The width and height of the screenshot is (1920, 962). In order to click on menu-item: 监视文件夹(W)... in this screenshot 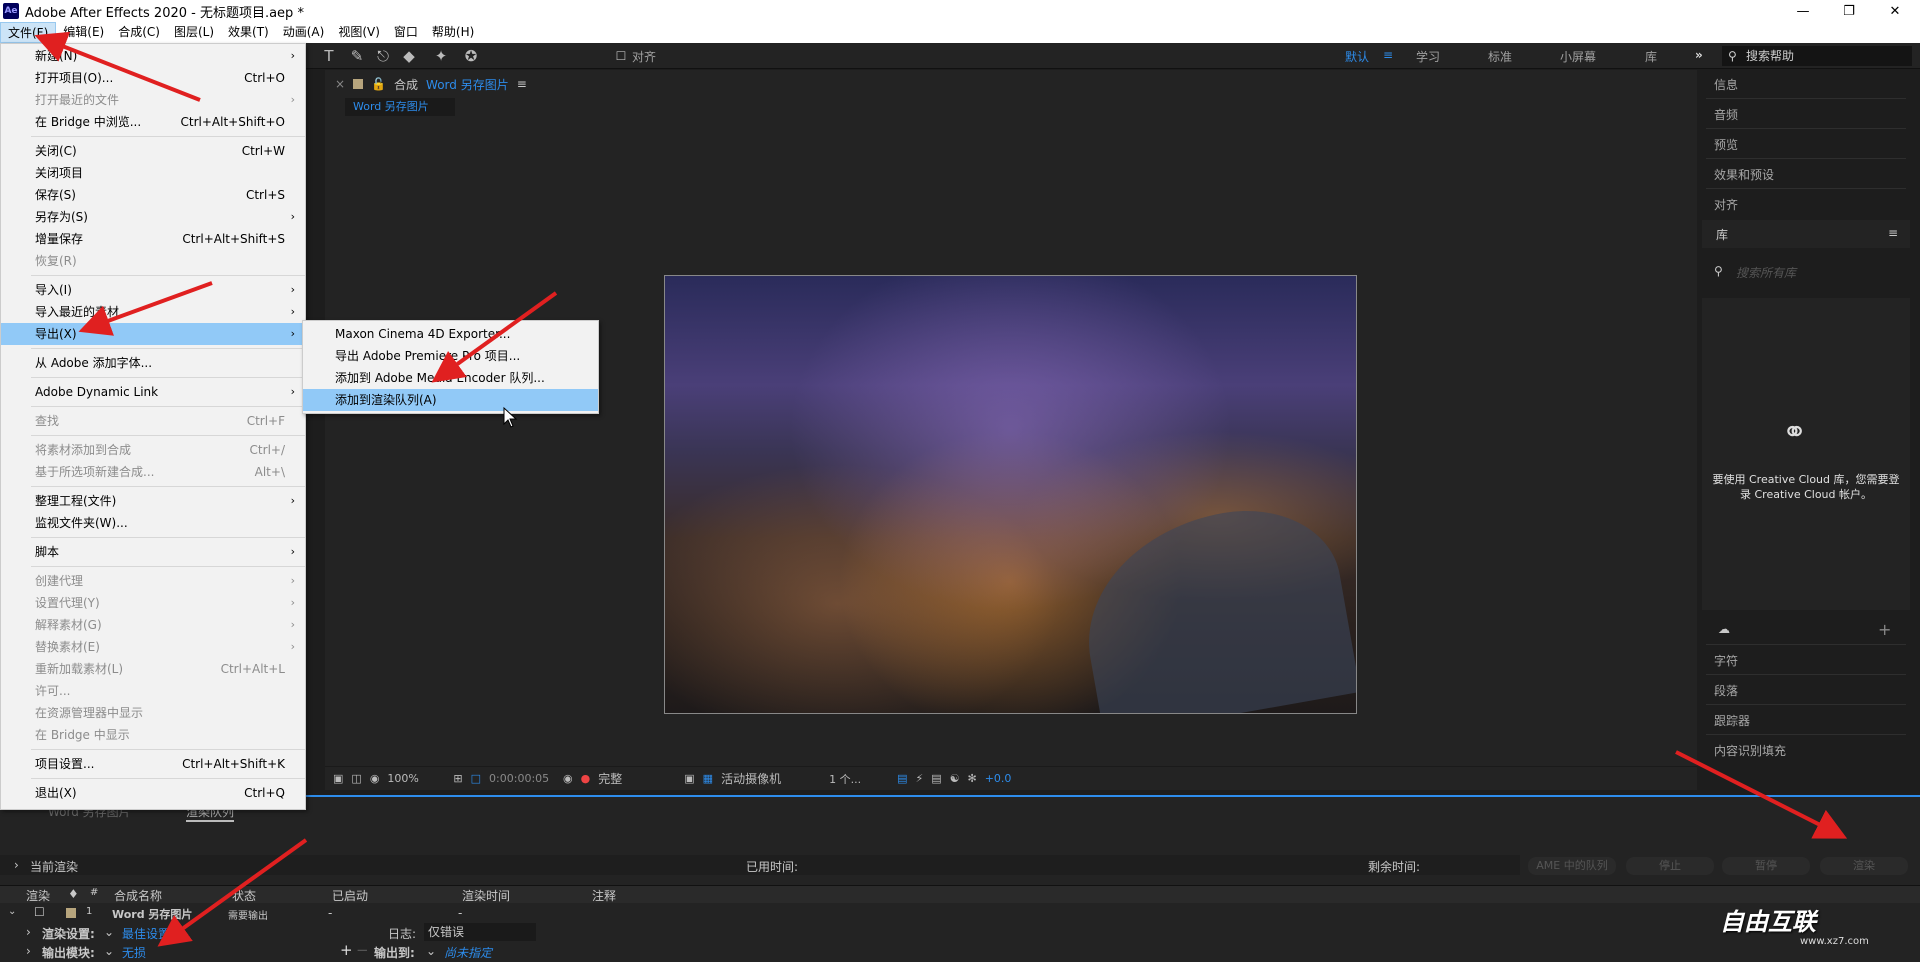, I will do `click(153, 523)`.